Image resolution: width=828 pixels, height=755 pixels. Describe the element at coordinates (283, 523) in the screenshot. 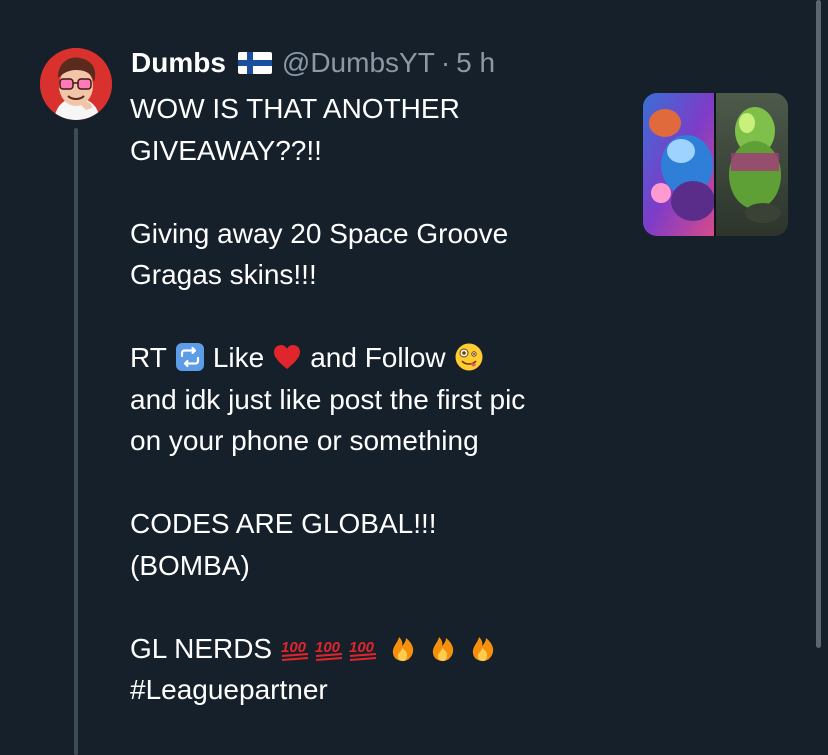

I see `tweet-line: CODES ARE GLOBAL!!!` at that location.